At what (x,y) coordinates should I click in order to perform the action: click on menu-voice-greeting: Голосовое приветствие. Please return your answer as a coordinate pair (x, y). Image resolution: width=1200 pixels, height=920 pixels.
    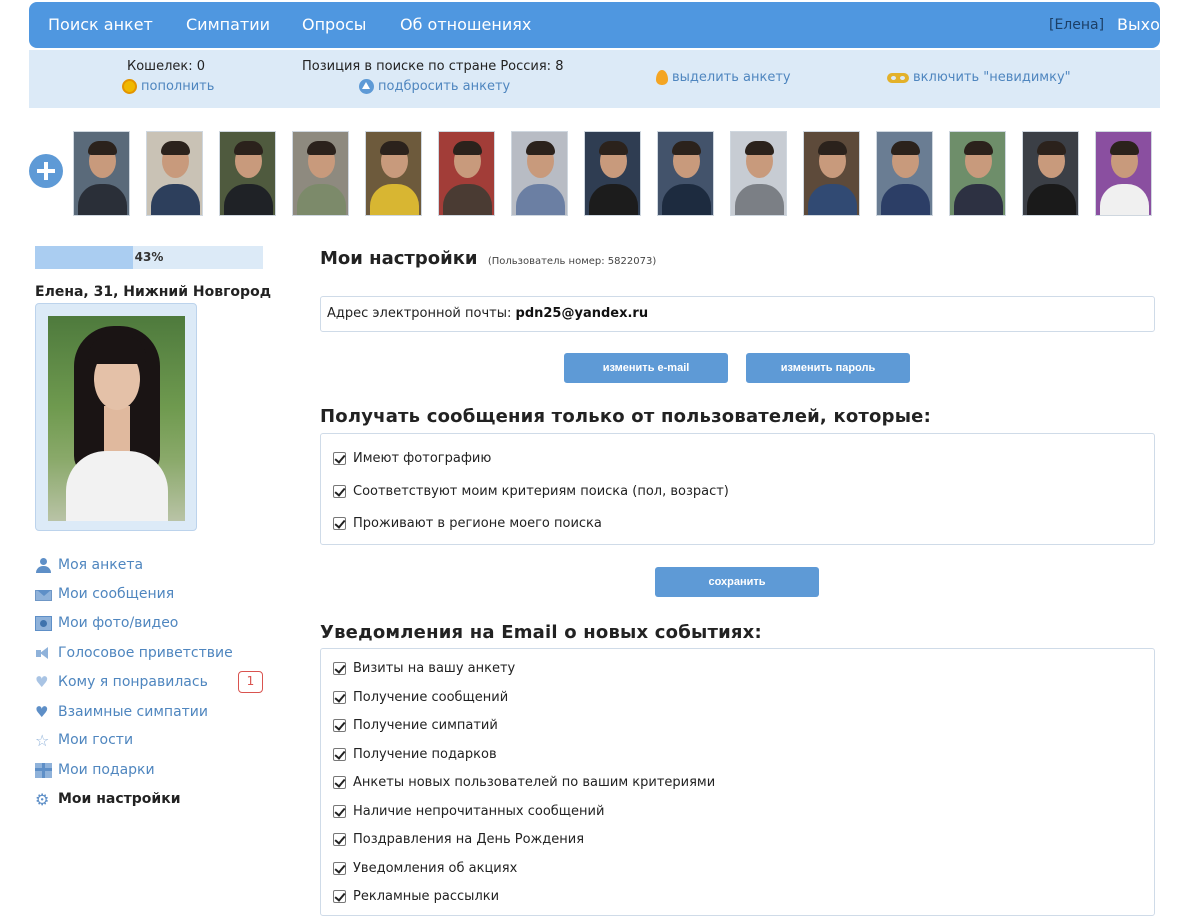
    Looking at the image, I should click on (134, 653).